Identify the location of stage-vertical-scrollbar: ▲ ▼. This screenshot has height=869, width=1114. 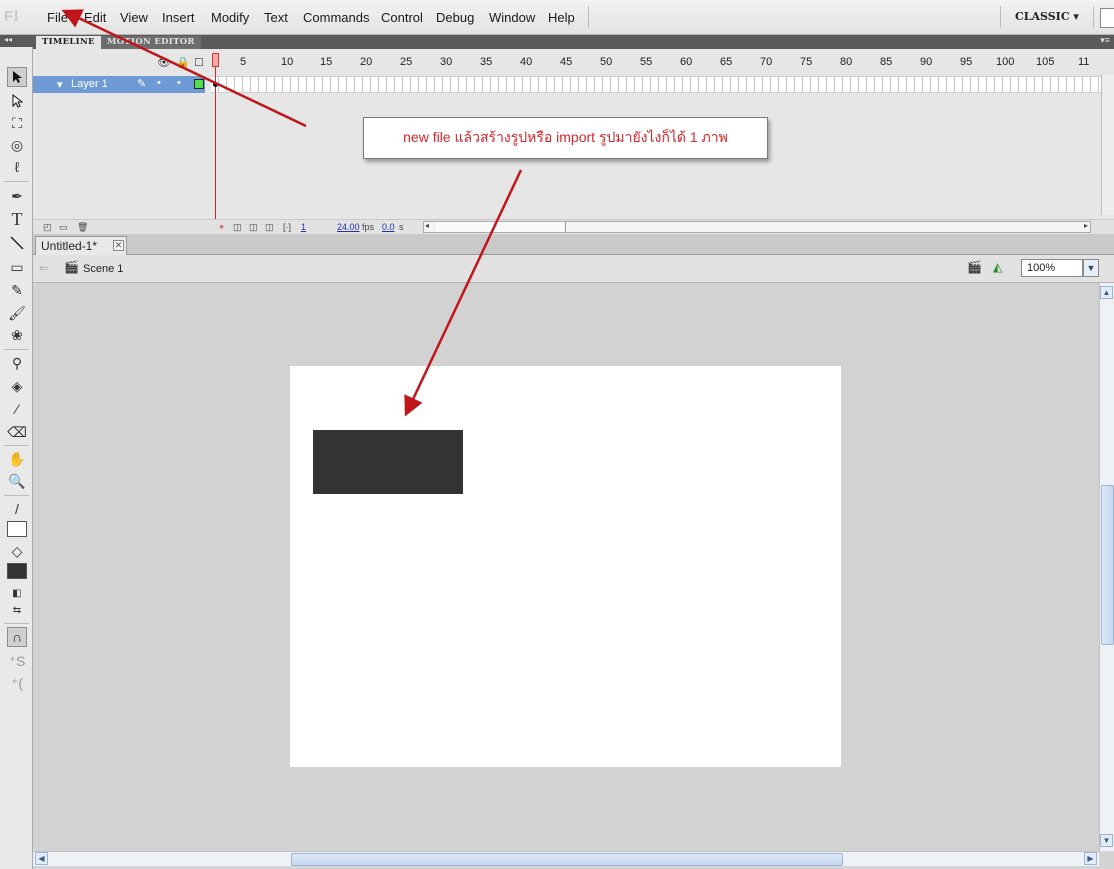
(1106, 567).